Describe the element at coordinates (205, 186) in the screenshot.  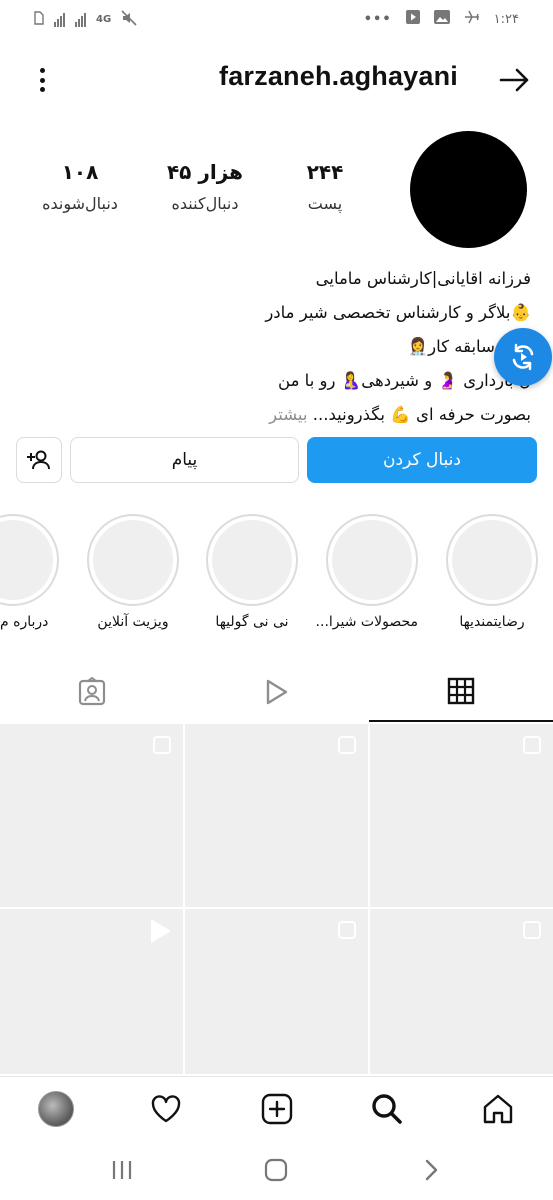
I see `followers-stat: ۴۵ هزار دنبال‌کننده` at that location.